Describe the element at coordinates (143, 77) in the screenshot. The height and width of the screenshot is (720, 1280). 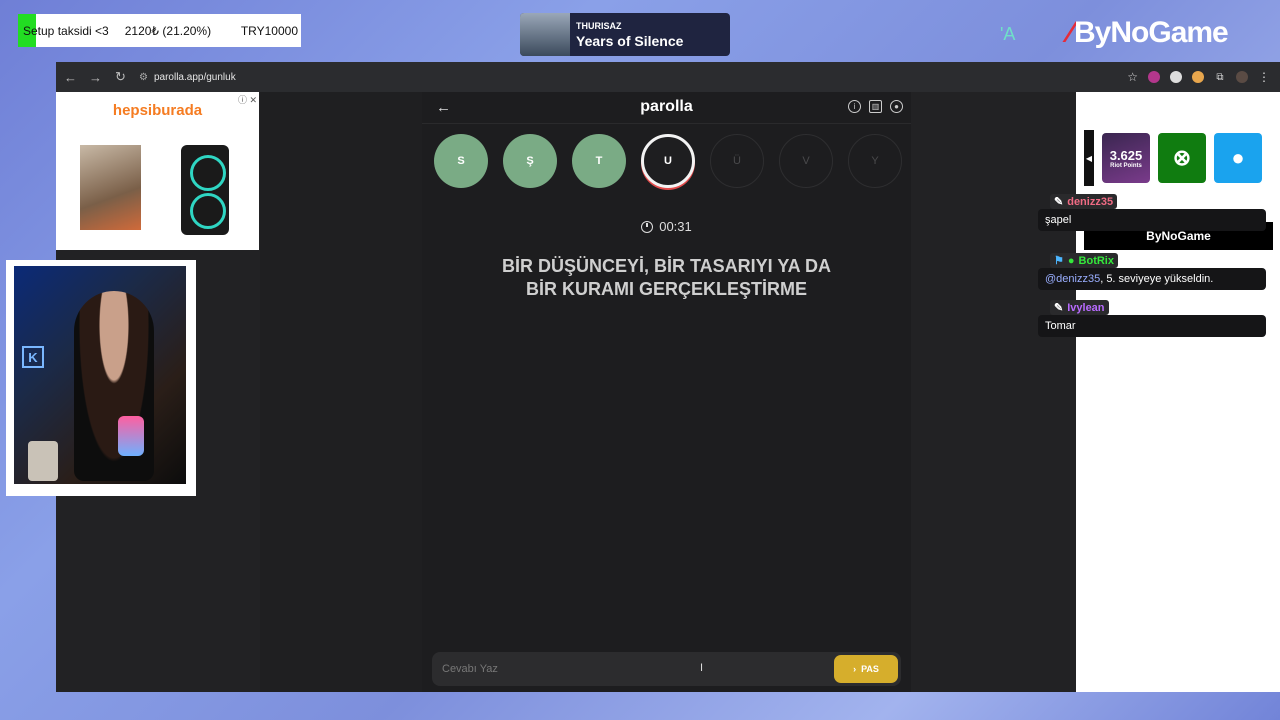
I see `site-info-icon: ⚙` at that location.